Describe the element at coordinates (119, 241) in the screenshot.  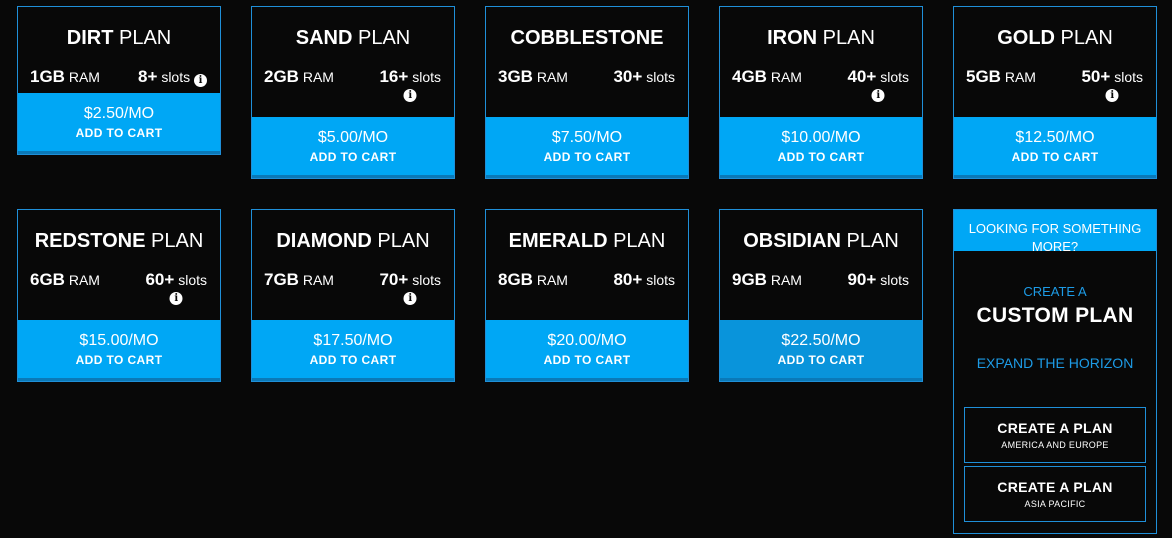
I see `plan-title: REDSTONE PLAN` at that location.